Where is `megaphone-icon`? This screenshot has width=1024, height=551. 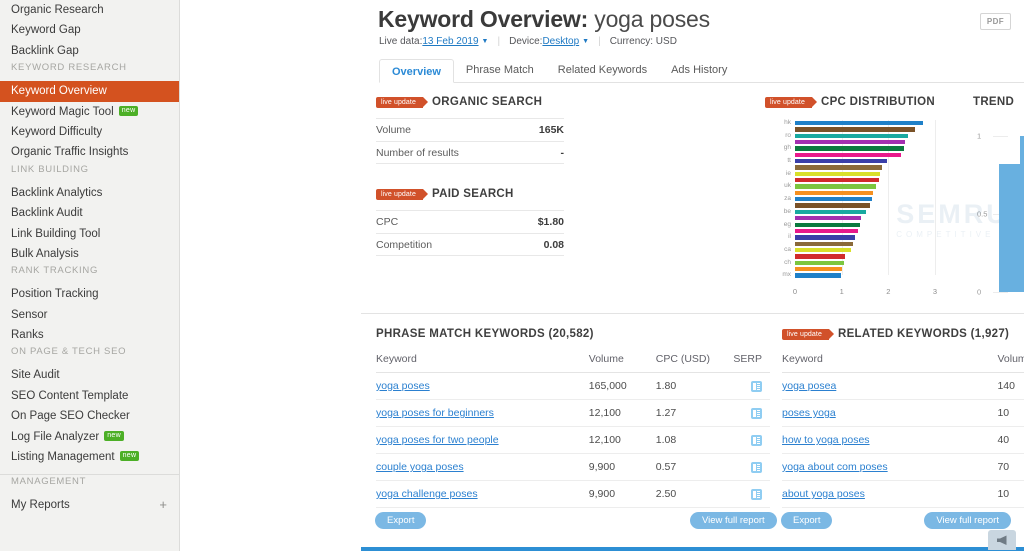 megaphone-icon is located at coordinates (1002, 540).